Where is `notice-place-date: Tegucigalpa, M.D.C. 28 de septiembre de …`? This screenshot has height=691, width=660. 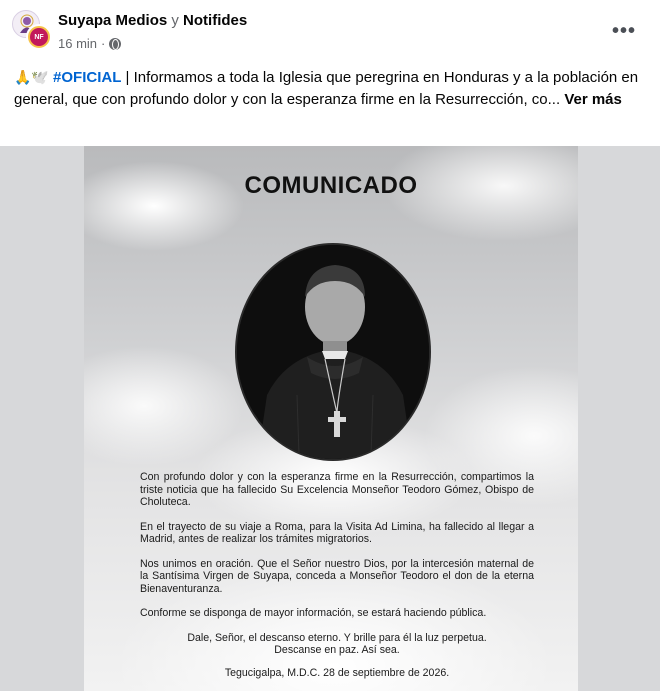 notice-place-date: Tegucigalpa, M.D.C. 28 de septiembre de … is located at coordinates (337, 672).